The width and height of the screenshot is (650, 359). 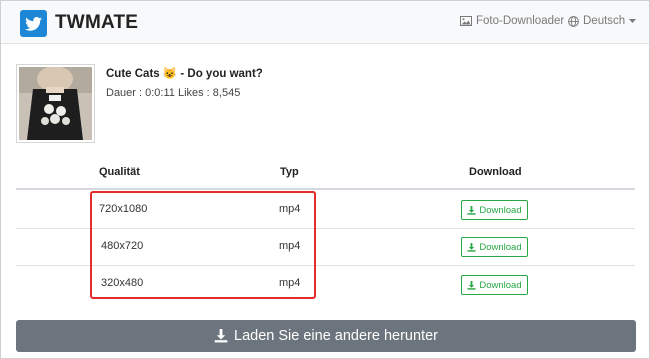 What do you see at coordinates (633, 20) in the screenshot?
I see `caret-down-icon` at bounding box center [633, 20].